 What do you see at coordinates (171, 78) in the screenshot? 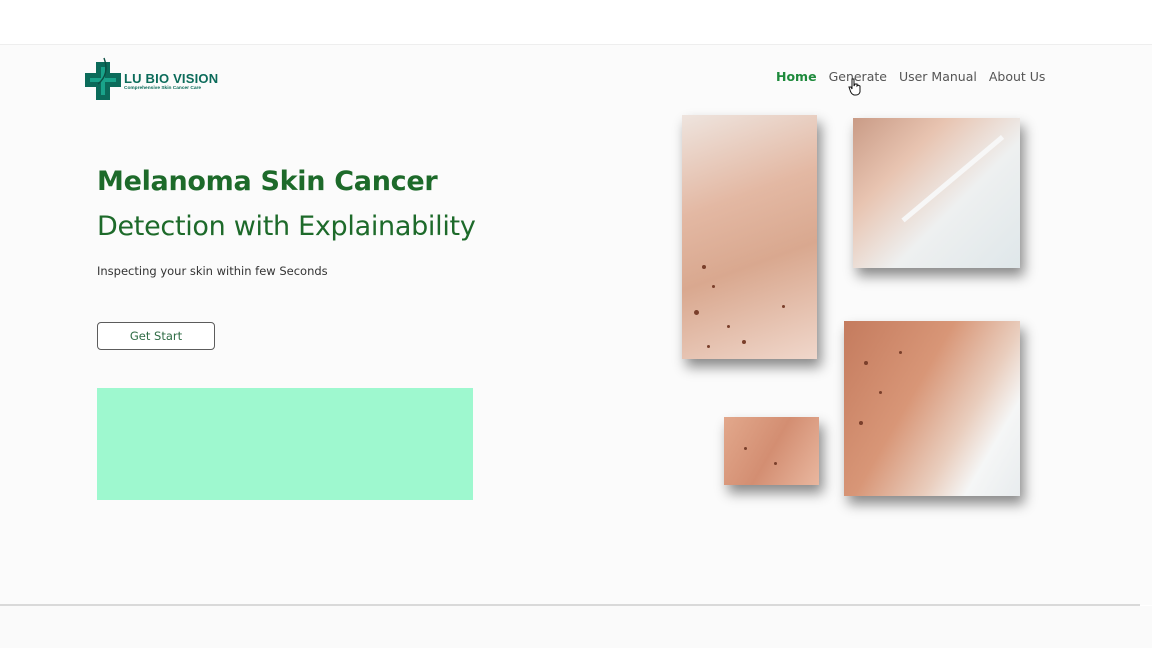
I see `brand-name: LU BIO VISION` at bounding box center [171, 78].